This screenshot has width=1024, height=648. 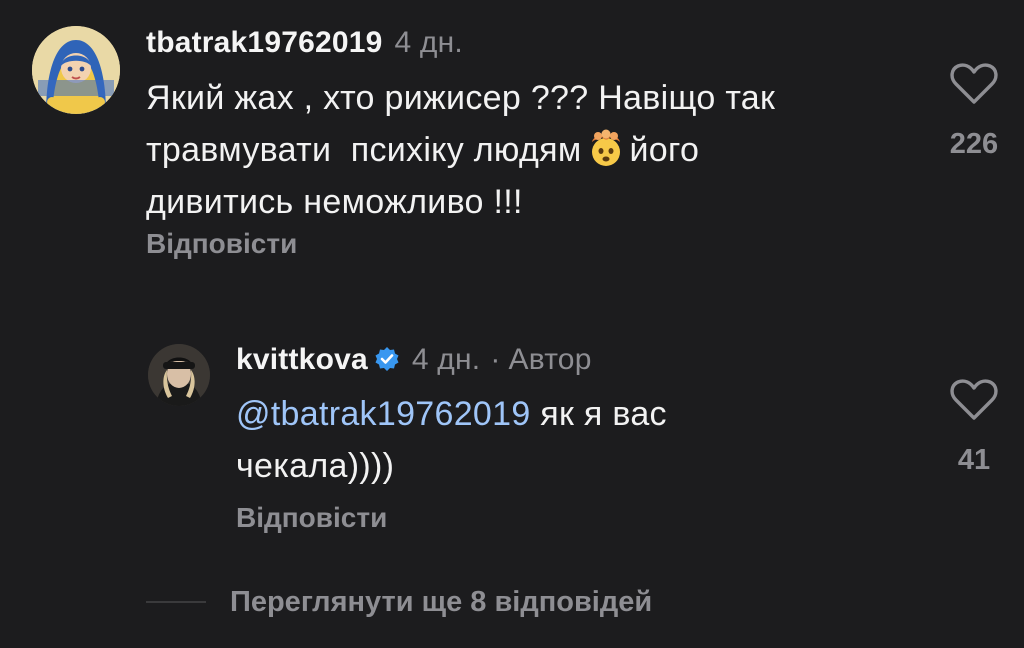 I want to click on reply-avatar, so click(x=179, y=375).